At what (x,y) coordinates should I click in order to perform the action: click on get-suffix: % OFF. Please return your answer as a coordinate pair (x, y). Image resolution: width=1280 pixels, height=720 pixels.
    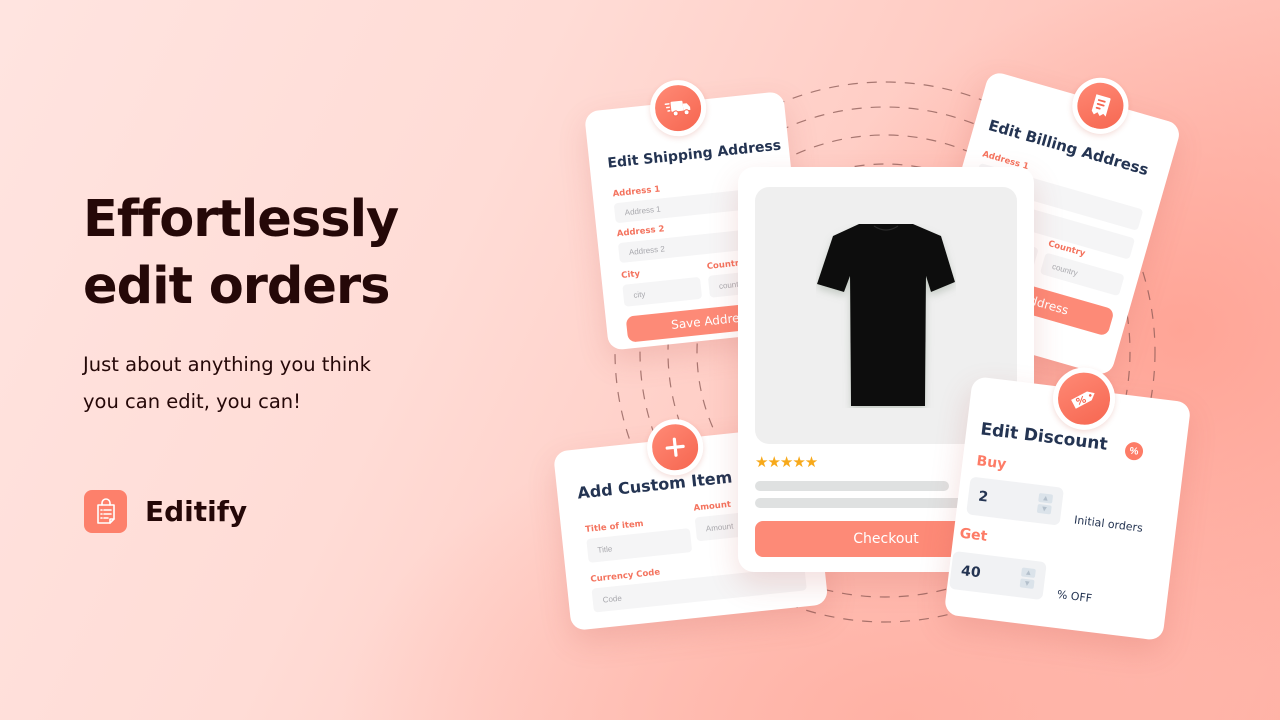
    Looking at the image, I should click on (1074, 596).